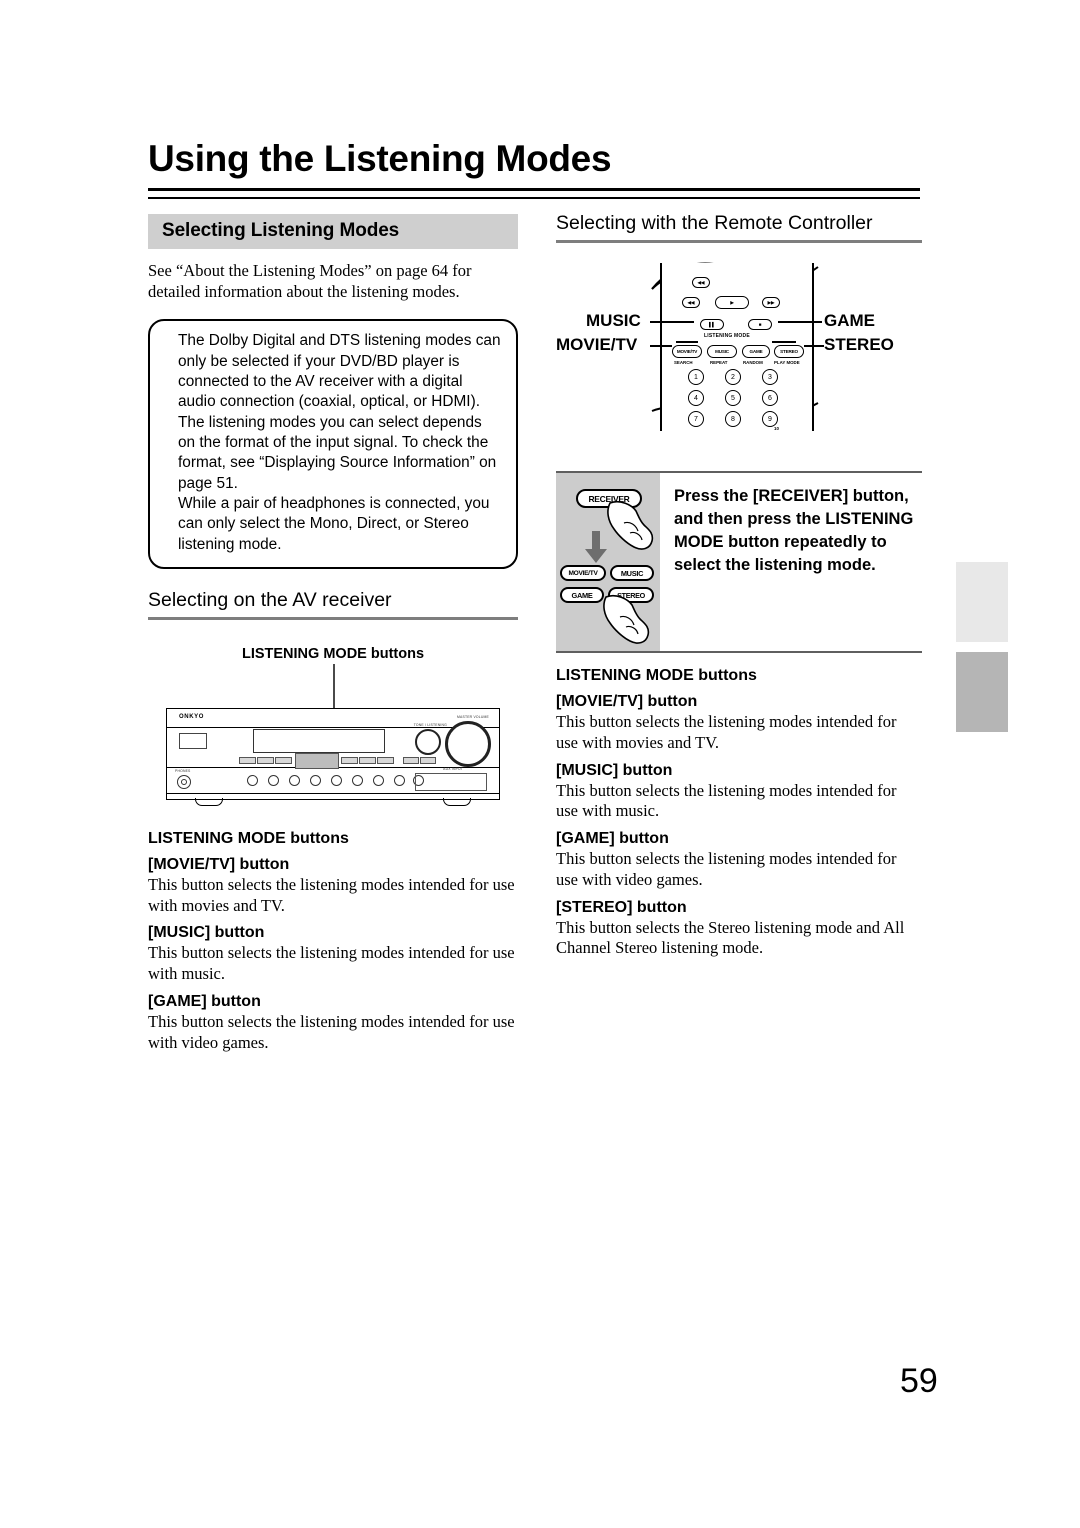  What do you see at coordinates (770, 419) in the screenshot?
I see `remote-key-9: 9` at bounding box center [770, 419].